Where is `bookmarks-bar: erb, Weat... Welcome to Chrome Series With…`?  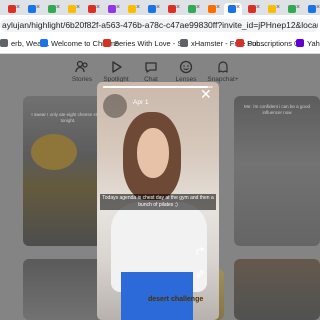 bookmarks-bar: erb, Weat... Welcome to Chrome Series With… is located at coordinates (160, 44).